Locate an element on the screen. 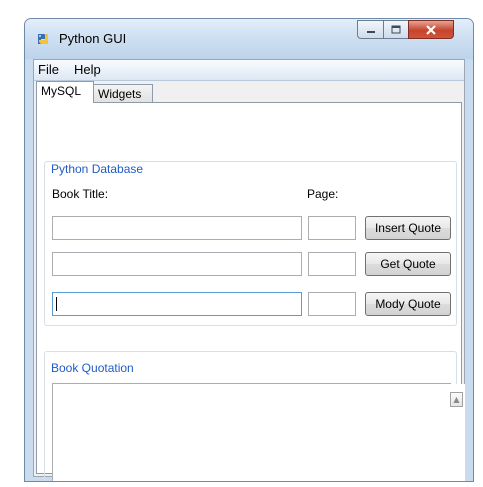 The width and height of the screenshot is (483, 487). close-icon is located at coordinates (431, 29).